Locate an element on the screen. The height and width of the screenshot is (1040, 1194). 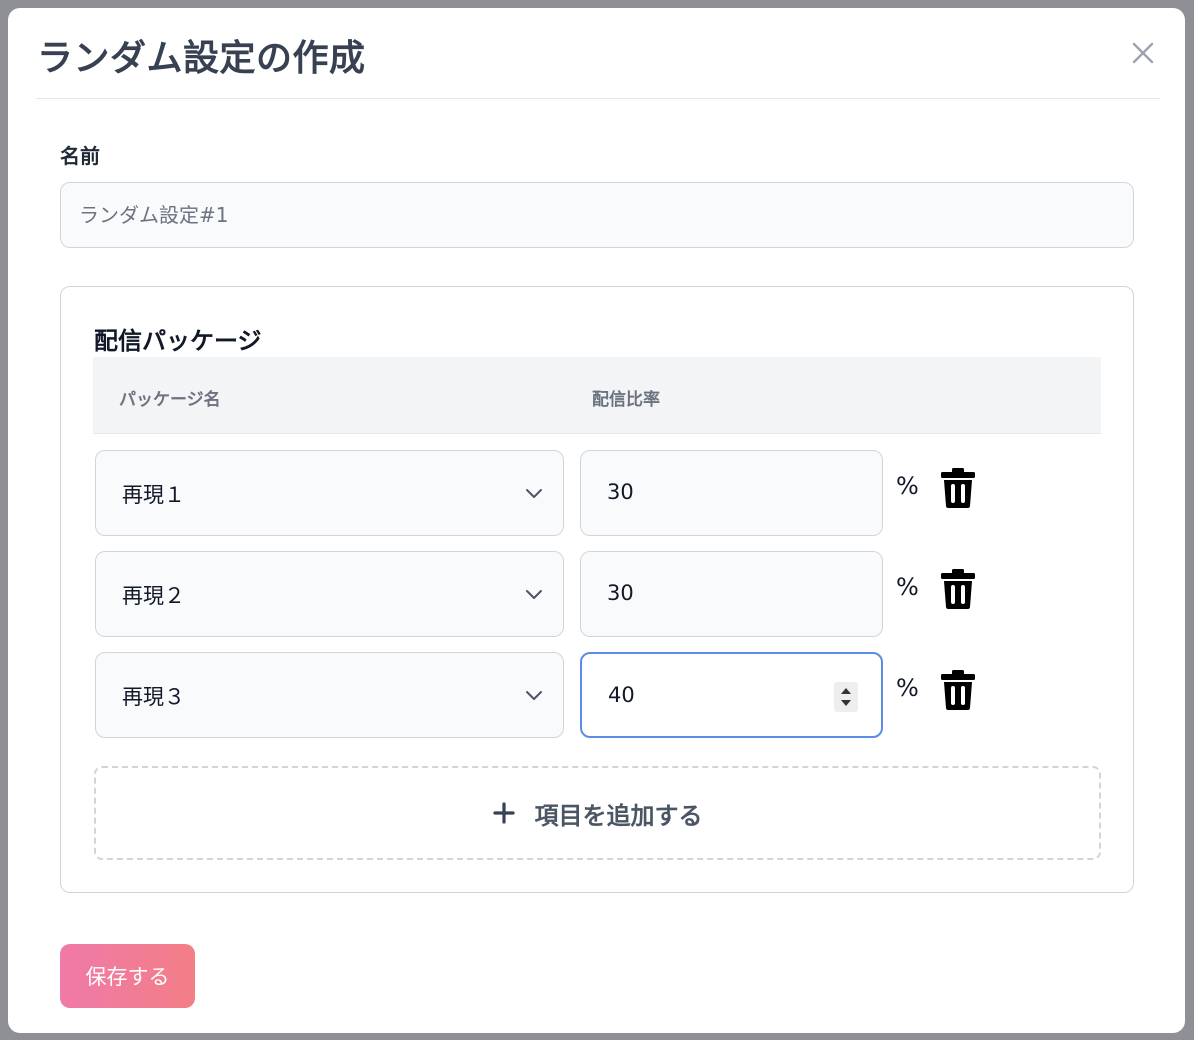
close-icon is located at coordinates (1143, 53).